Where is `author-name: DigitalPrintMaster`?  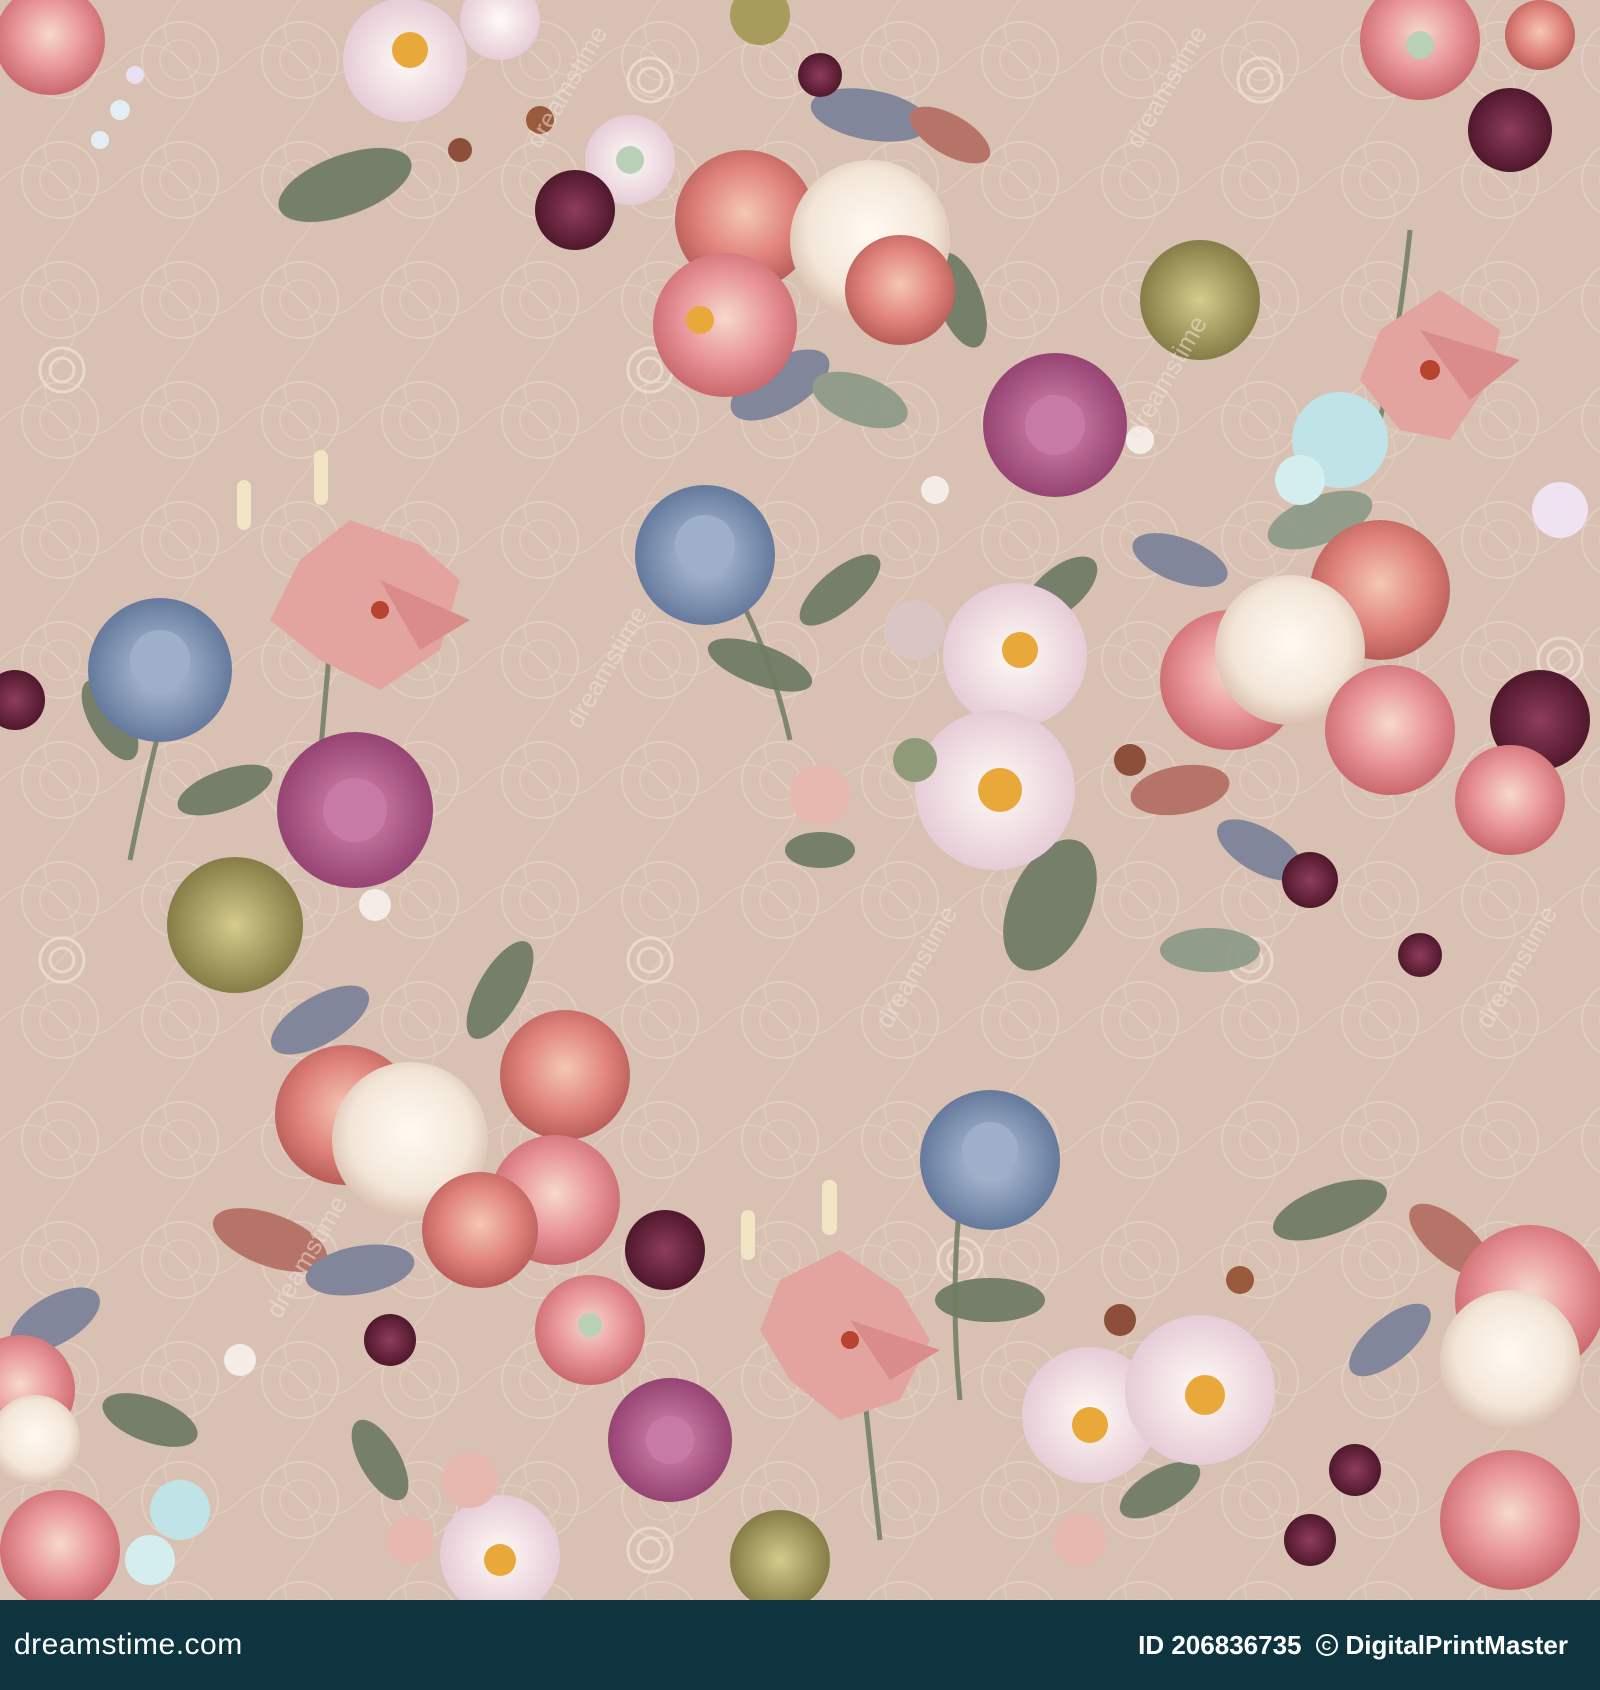 author-name: DigitalPrintMaster is located at coordinates (1457, 1645).